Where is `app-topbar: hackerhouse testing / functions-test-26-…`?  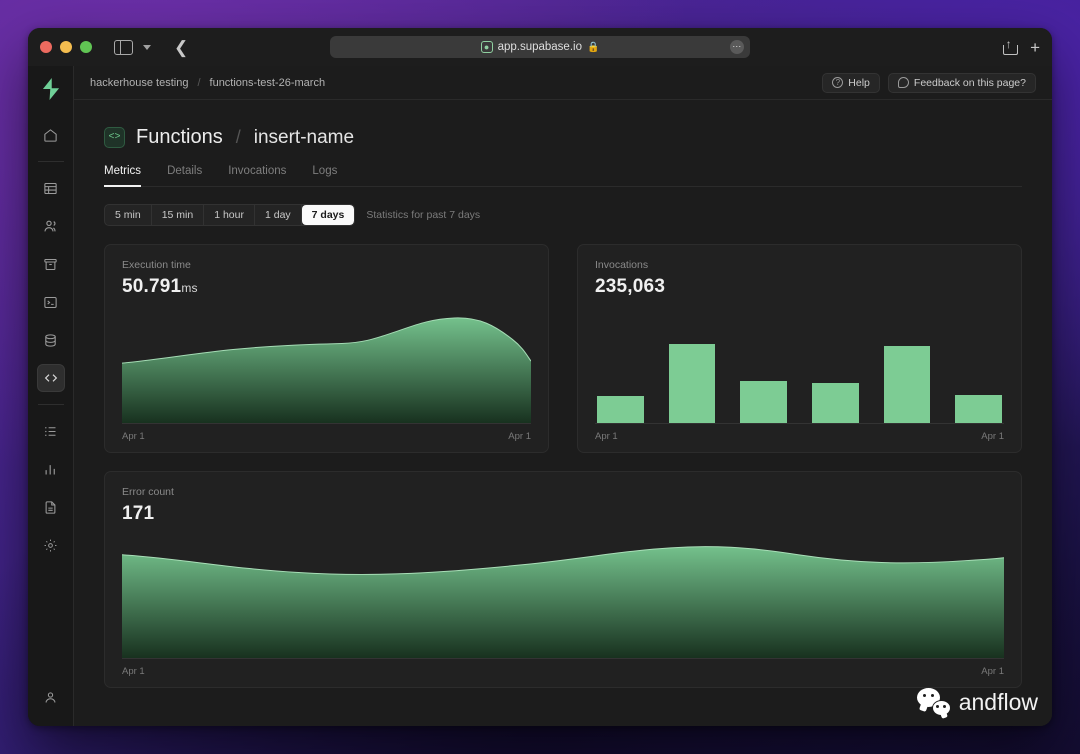
app-topbar: hackerhouse testing / functions-test-26-… is located at coordinates (563, 83).